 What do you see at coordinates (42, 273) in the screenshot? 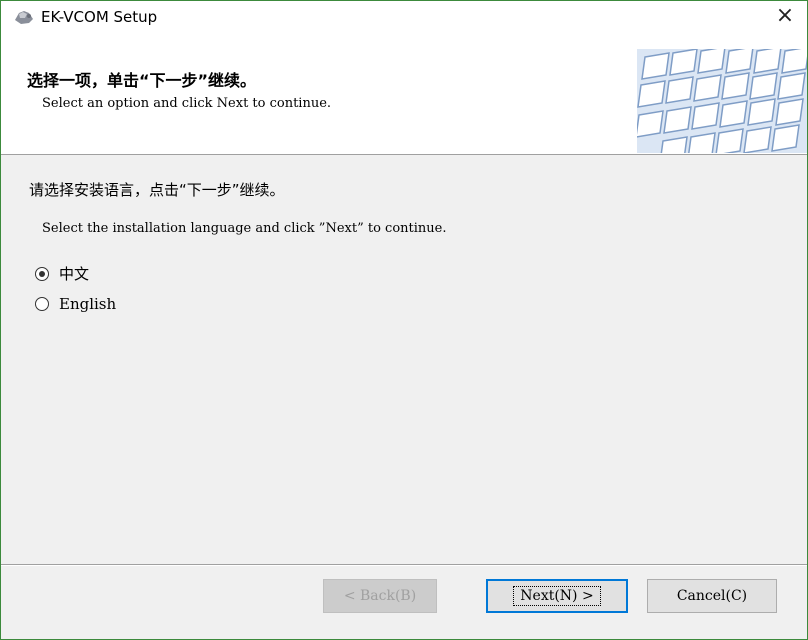
I see `radio-button-selected` at bounding box center [42, 273].